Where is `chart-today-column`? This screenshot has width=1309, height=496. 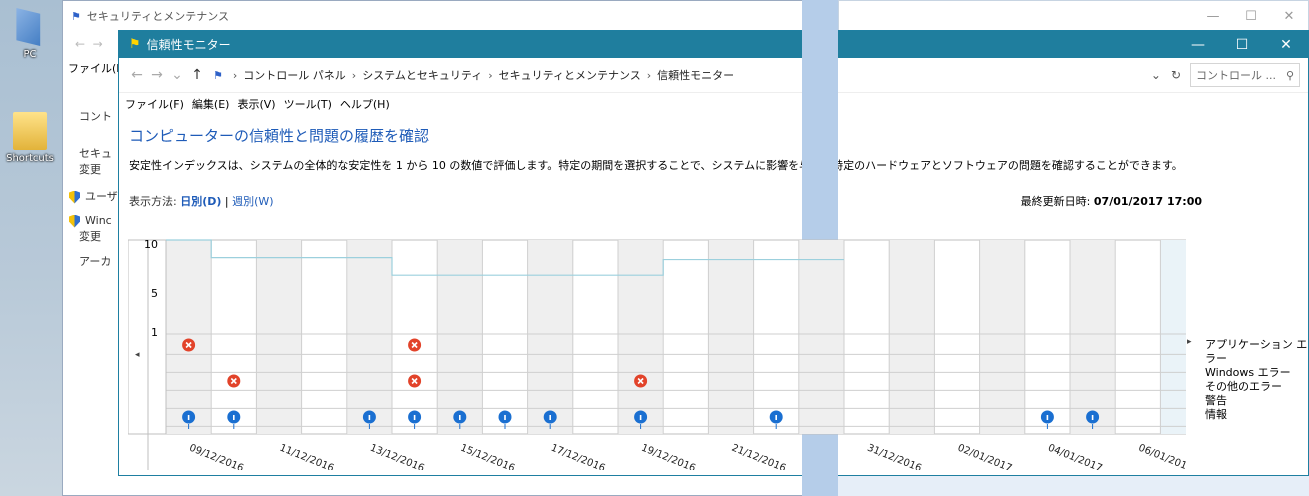 chart-today-column is located at coordinates (1173, 337).